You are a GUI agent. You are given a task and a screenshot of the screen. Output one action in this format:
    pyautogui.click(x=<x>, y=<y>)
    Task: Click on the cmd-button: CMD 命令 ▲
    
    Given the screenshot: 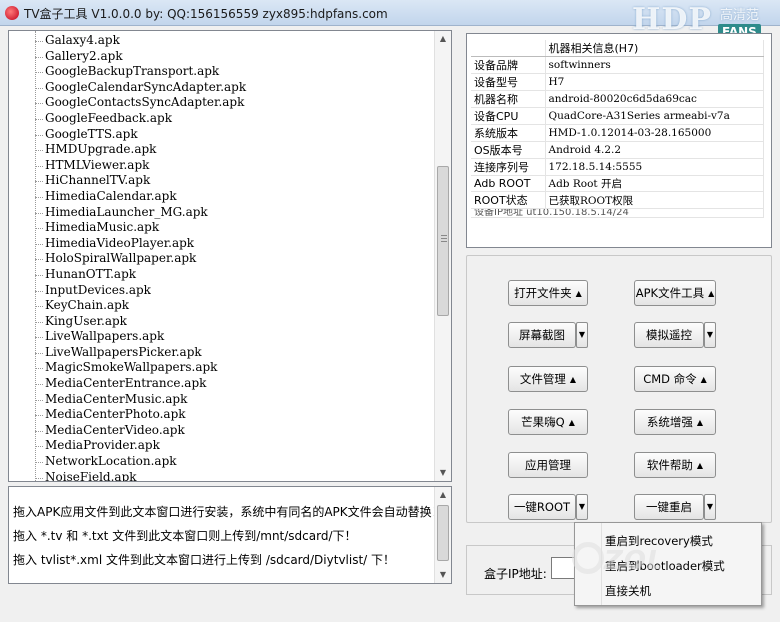 What is the action you would take?
    pyautogui.click(x=675, y=379)
    